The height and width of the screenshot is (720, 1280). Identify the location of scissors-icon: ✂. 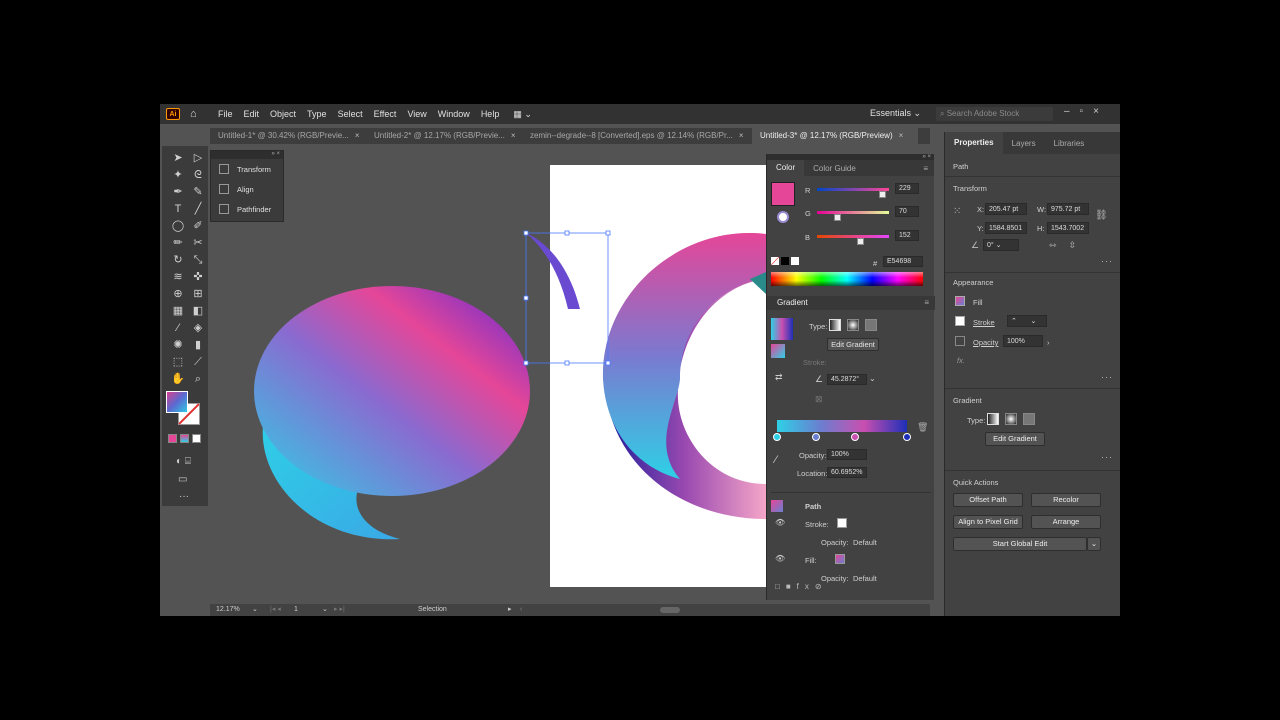
(198, 243).